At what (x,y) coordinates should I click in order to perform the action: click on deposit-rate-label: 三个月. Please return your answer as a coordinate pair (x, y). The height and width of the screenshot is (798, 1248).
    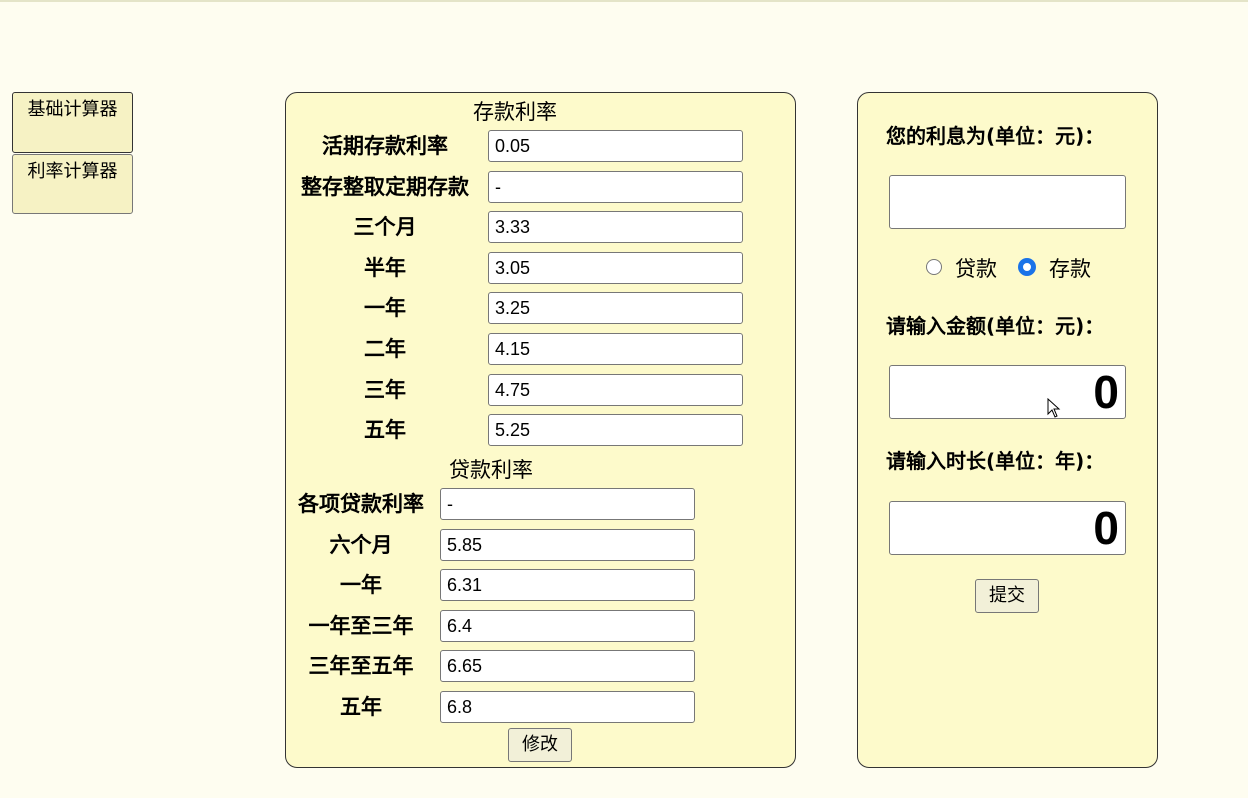
    Looking at the image, I should click on (385, 227).